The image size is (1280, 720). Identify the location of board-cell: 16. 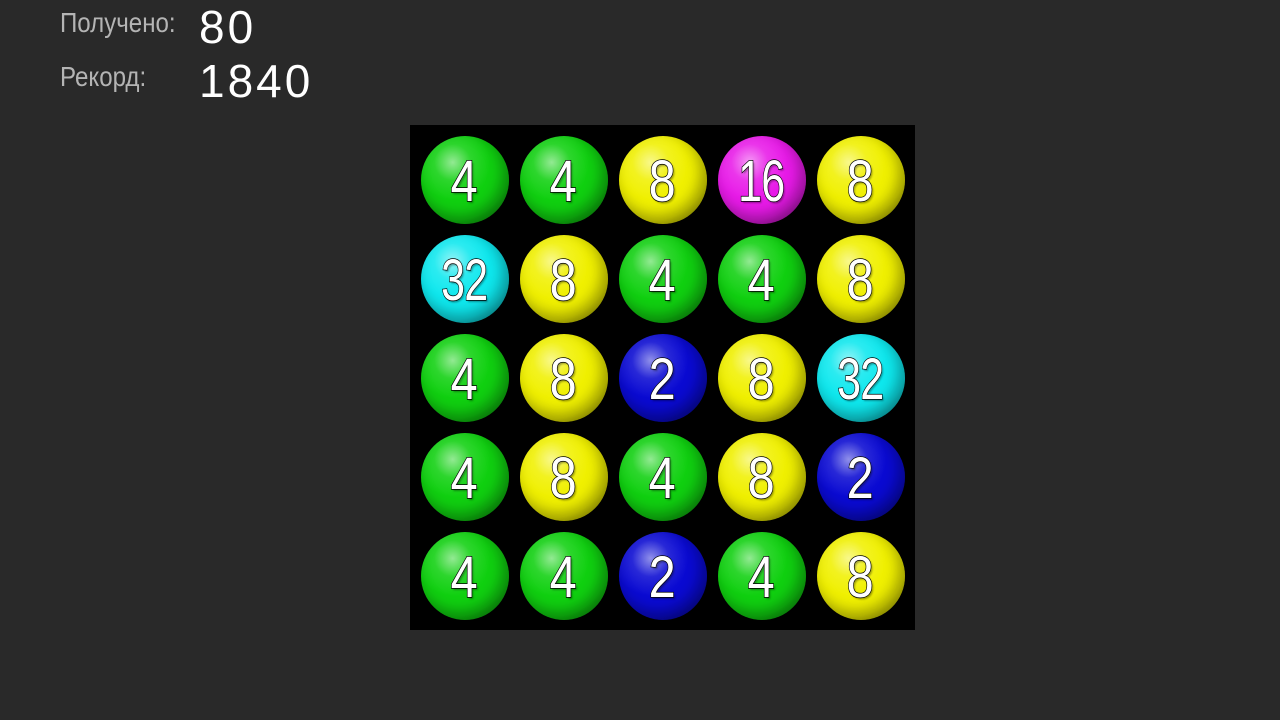
(761, 179).